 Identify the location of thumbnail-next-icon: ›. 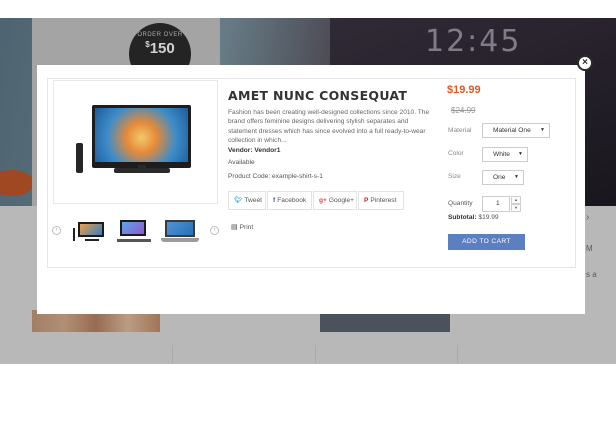
(214, 230).